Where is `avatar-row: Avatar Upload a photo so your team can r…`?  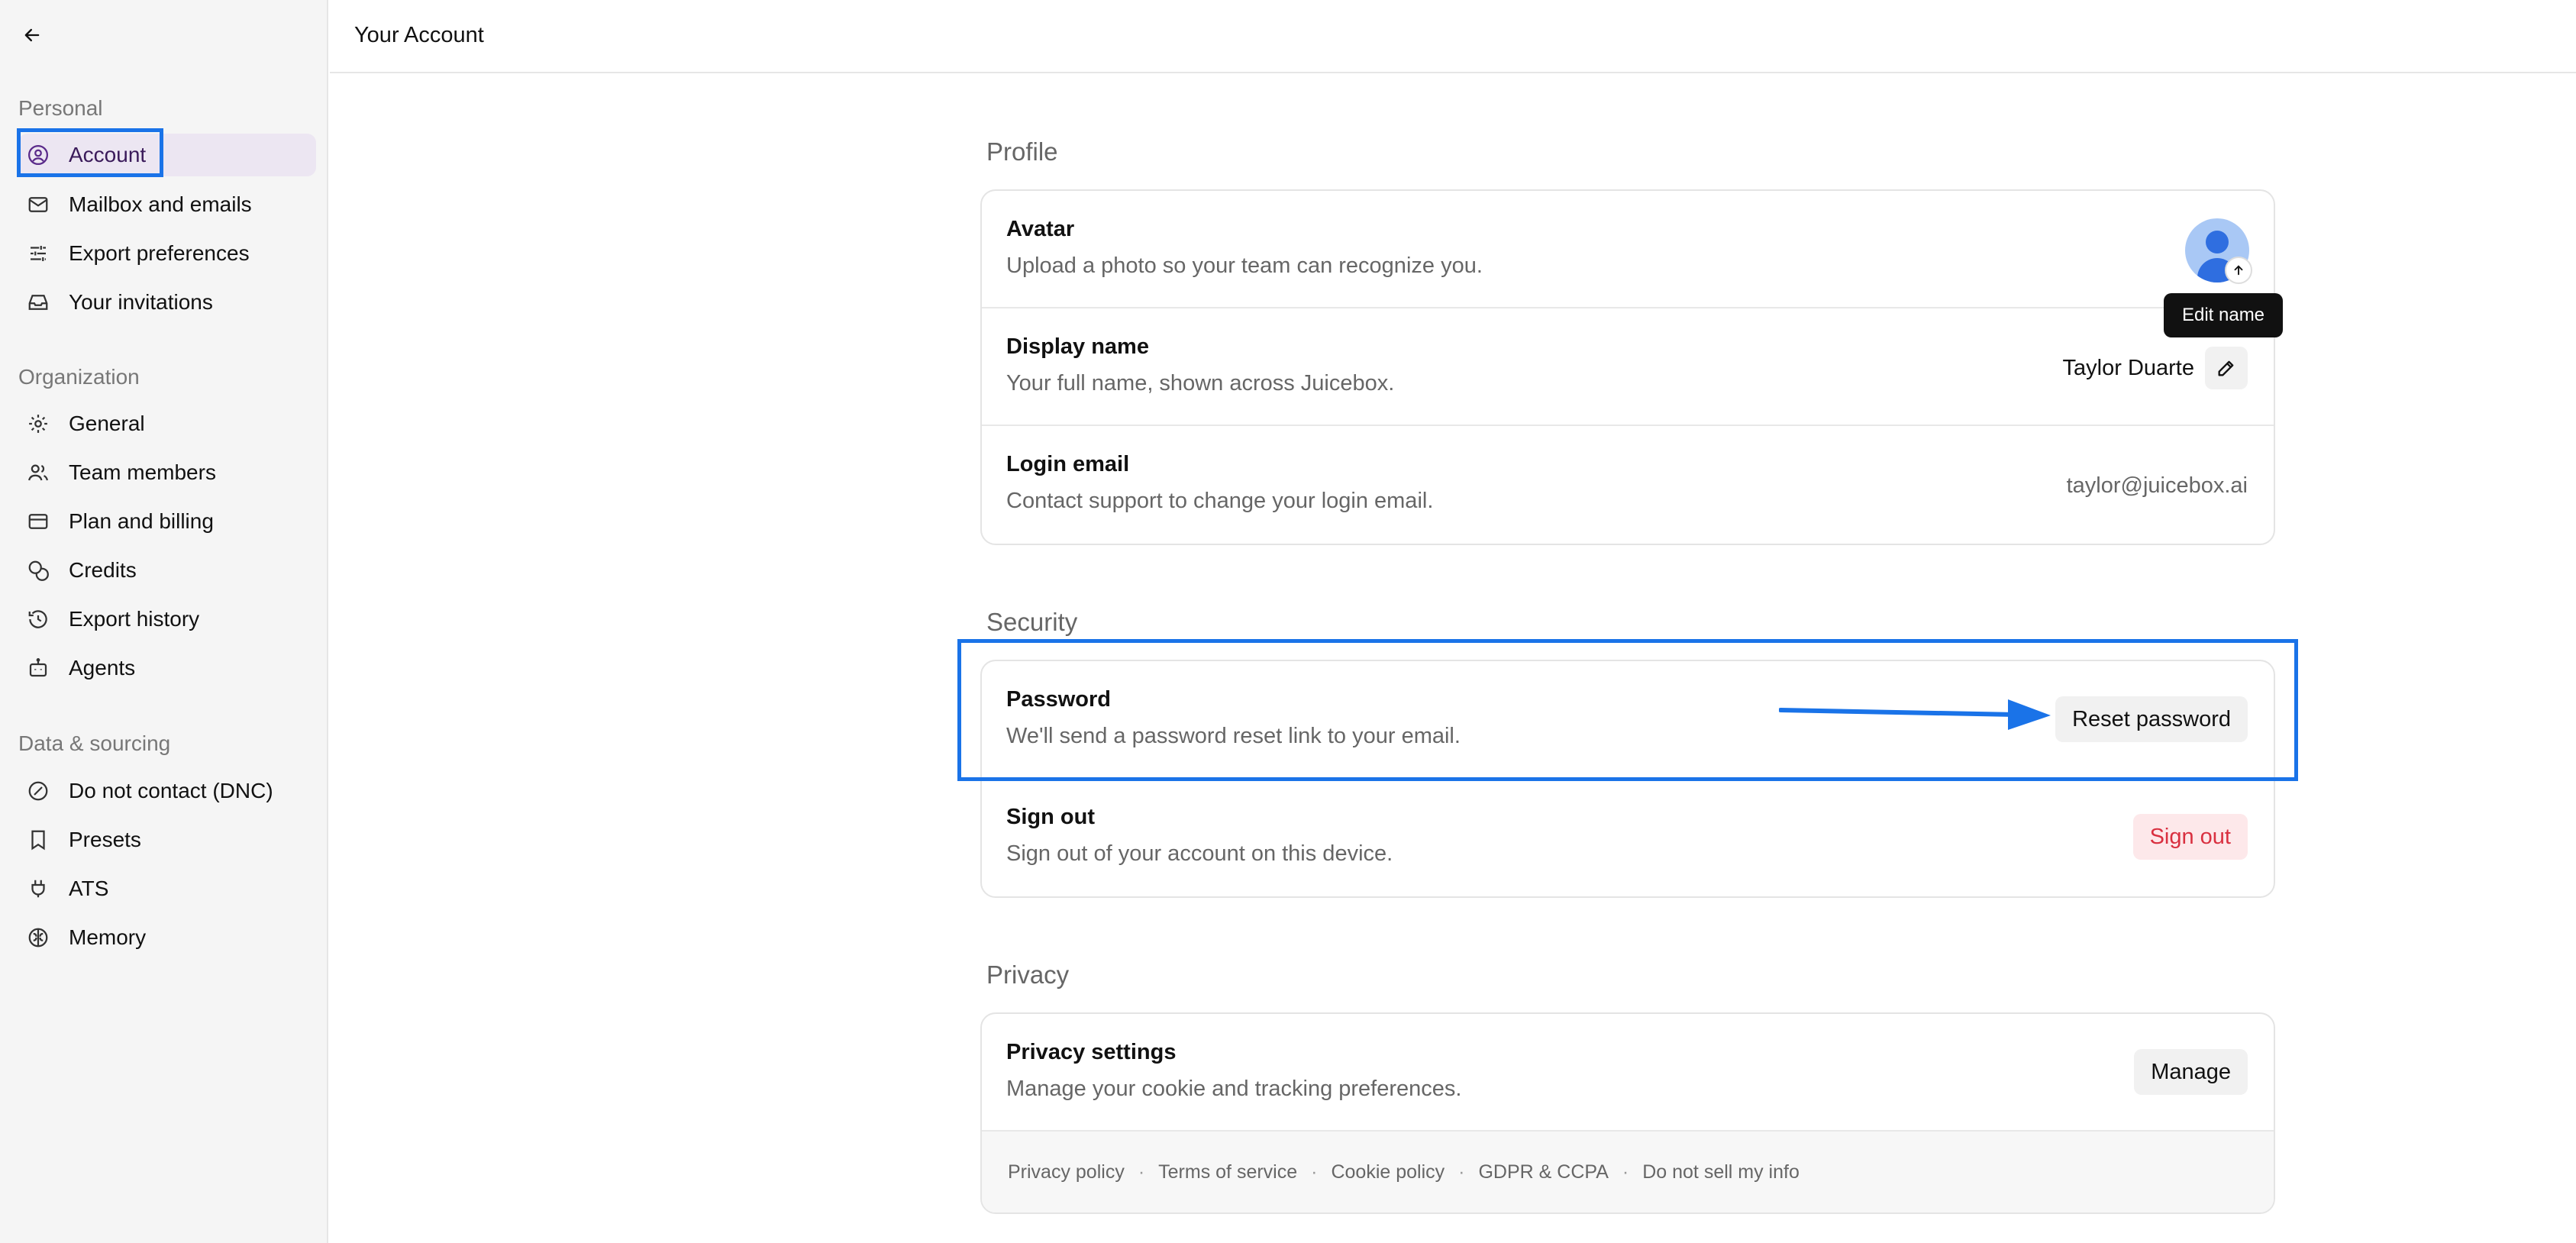 avatar-row: Avatar Upload a photo so your team can r… is located at coordinates (1628, 249).